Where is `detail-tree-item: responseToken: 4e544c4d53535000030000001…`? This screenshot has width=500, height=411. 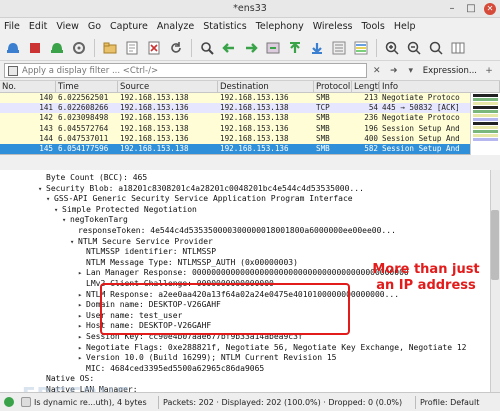
detail-tree-item: responseToken: 4e544c4d53535000030000001… is located at coordinates (233, 230).